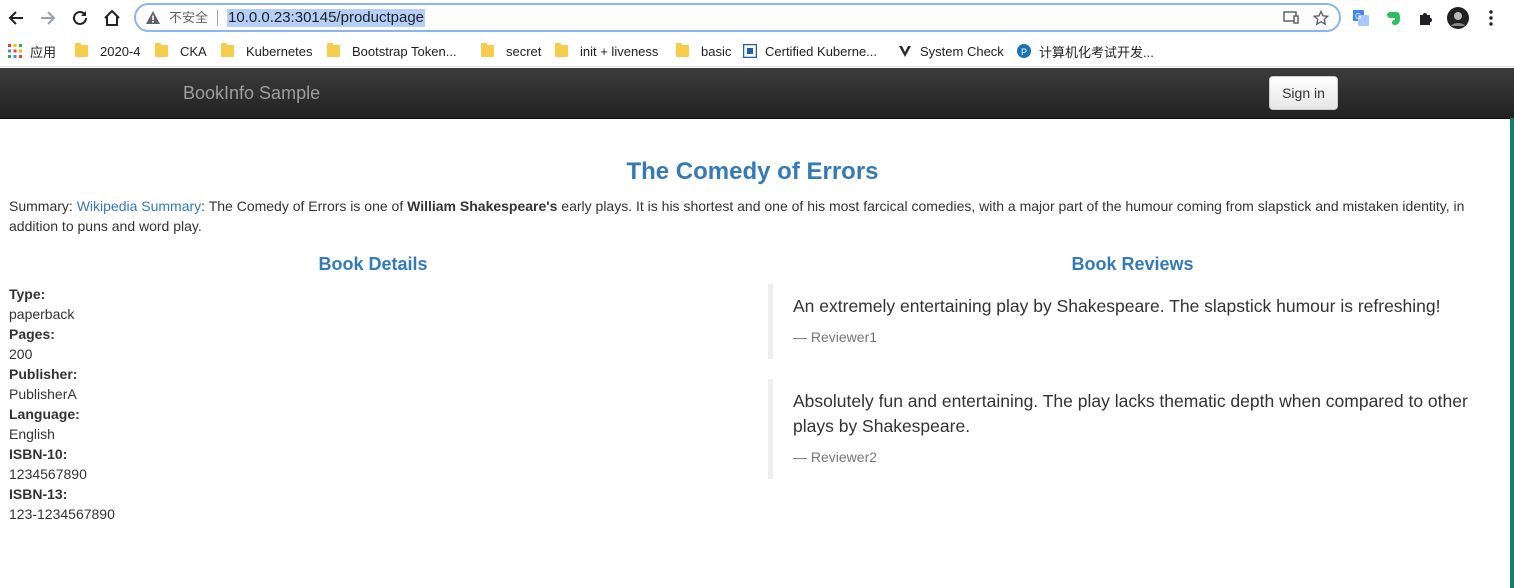 This screenshot has height=588, width=1514. Describe the element at coordinates (27, 294) in the screenshot. I see `detail-label: Type:` at that location.